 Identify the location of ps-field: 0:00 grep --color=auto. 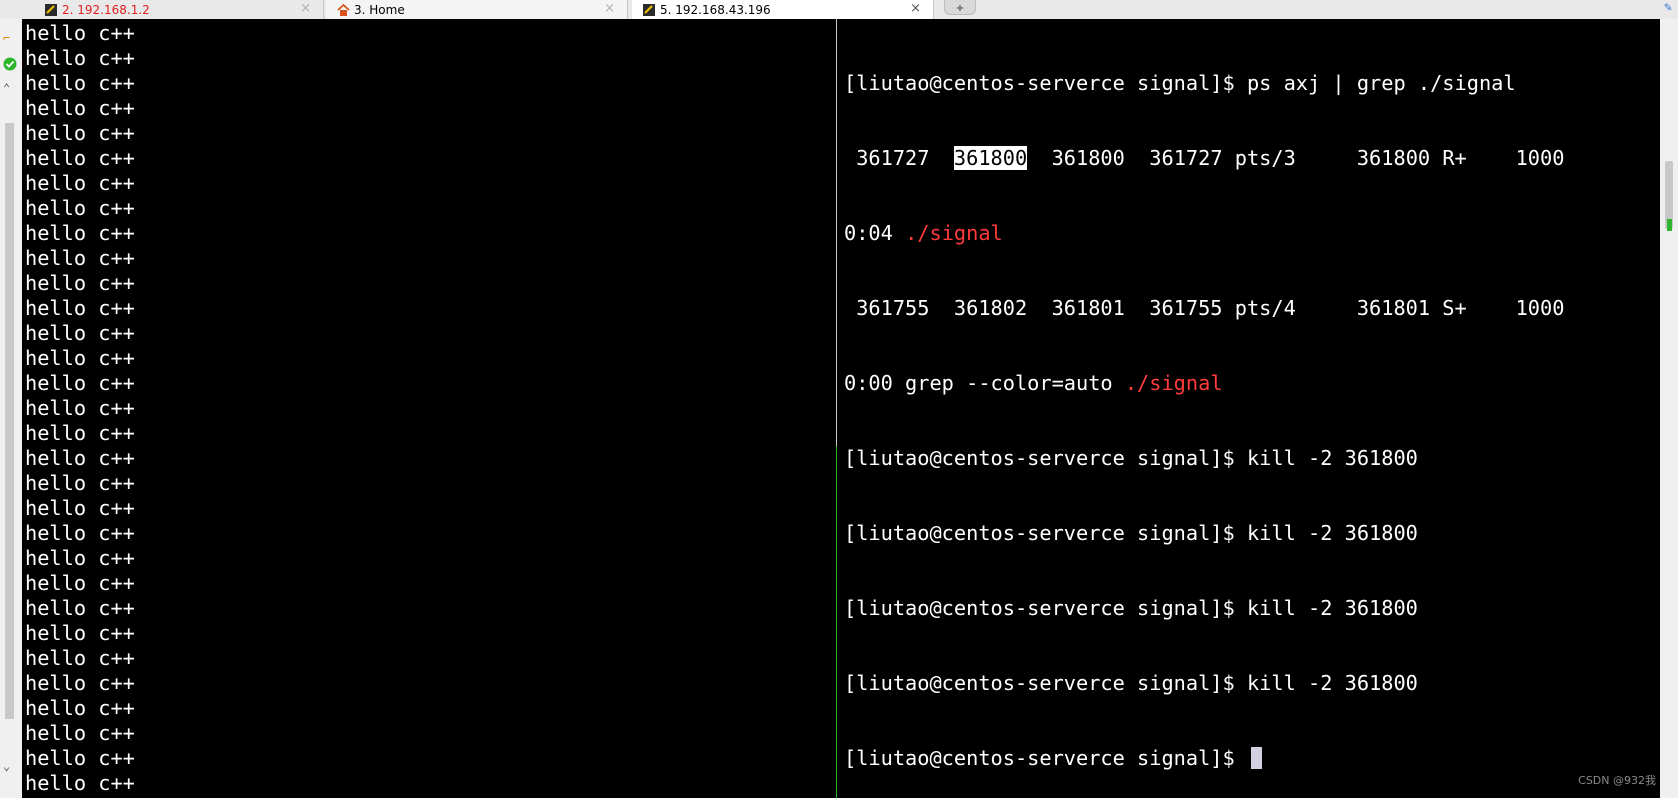
(984, 383).